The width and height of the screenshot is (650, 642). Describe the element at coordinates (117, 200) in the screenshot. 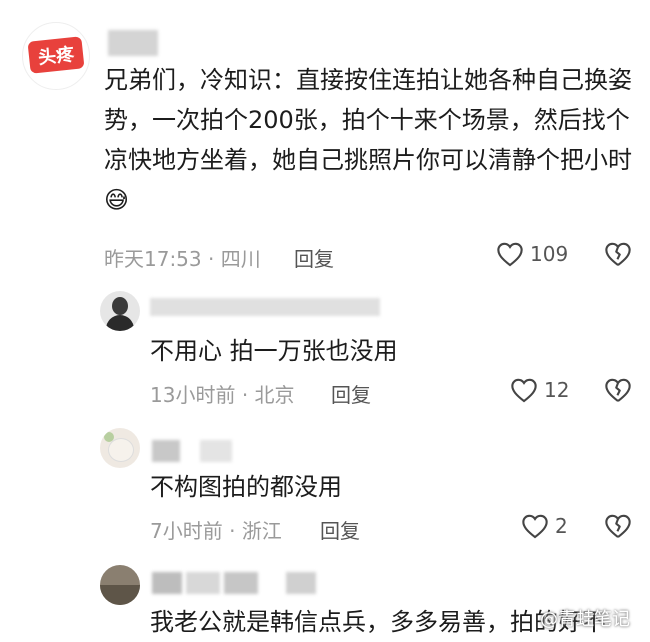

I see `sweat-smile-emoji-icon: 😅` at that location.